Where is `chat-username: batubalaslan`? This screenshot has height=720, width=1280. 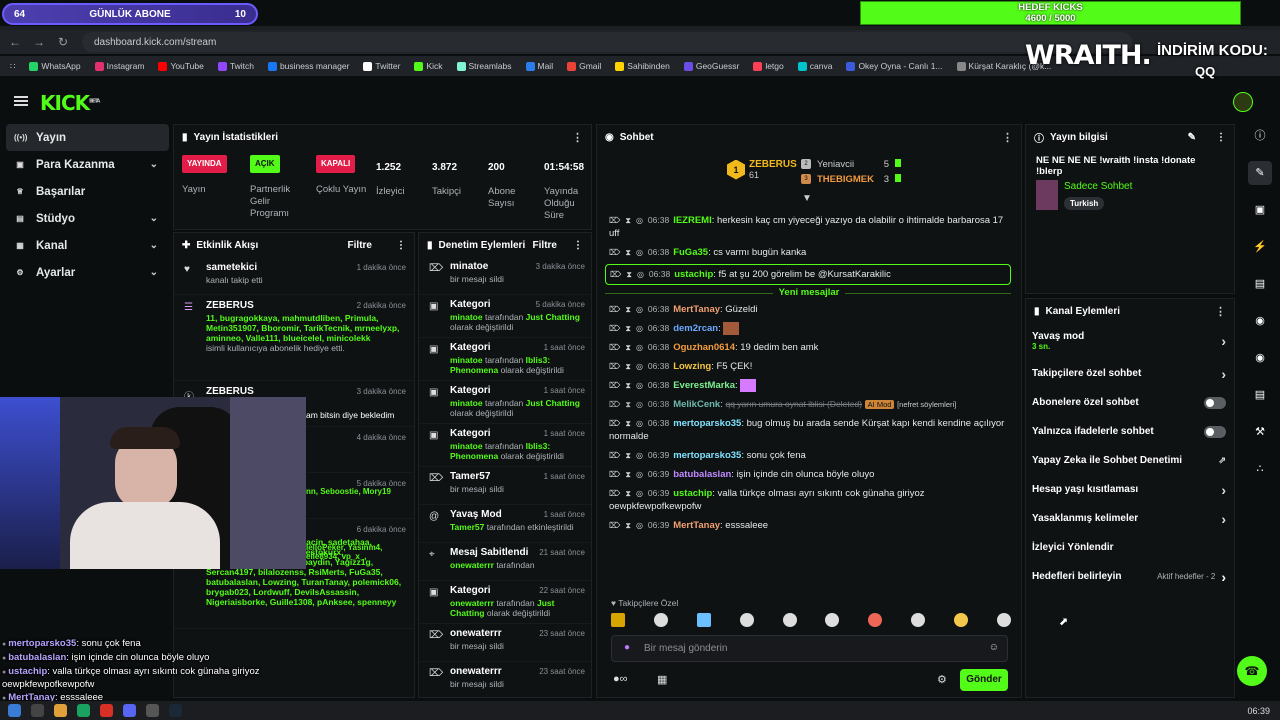
chat-username: batubalaslan is located at coordinates (702, 474).